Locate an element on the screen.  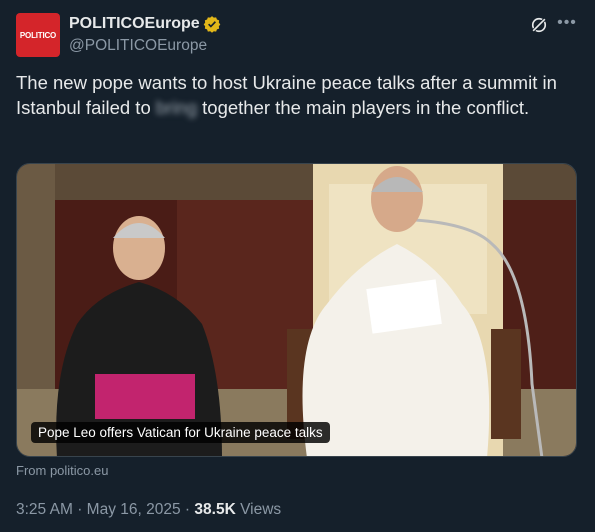
views-count: 38.5K is located at coordinates (214, 509).